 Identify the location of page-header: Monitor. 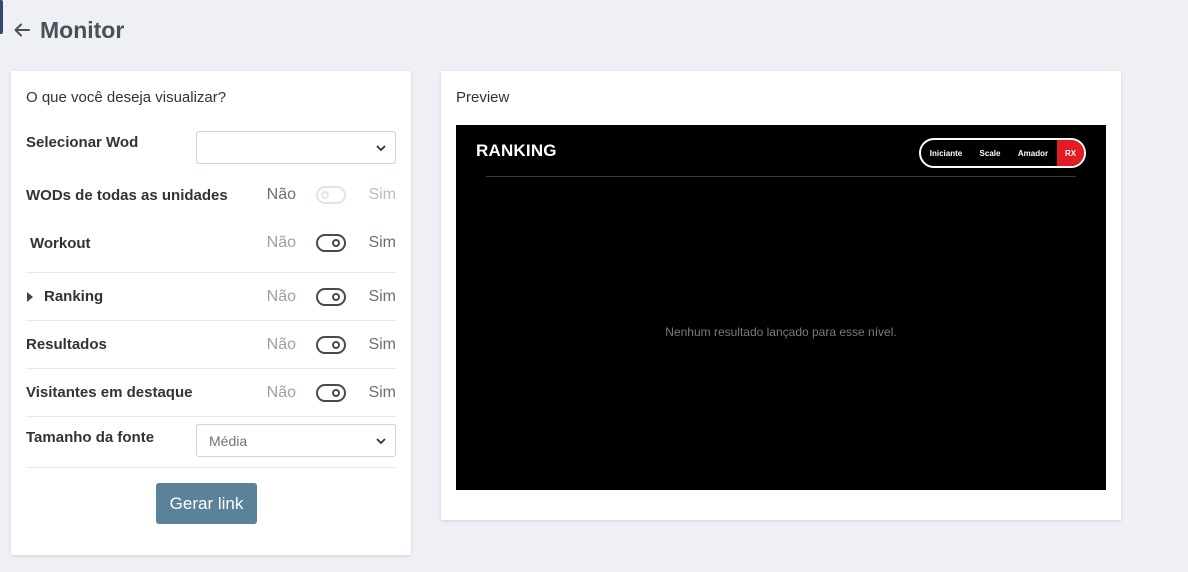
(68, 30).